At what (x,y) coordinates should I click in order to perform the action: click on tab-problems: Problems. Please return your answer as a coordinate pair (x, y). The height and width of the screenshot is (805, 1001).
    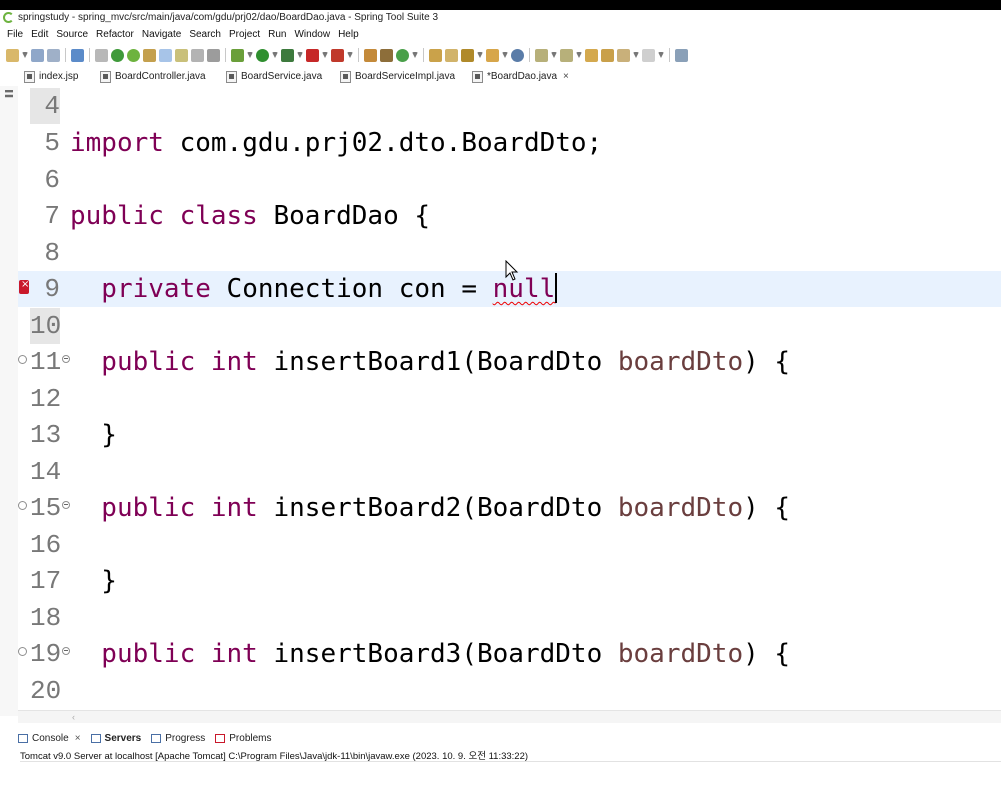
    Looking at the image, I should click on (243, 738).